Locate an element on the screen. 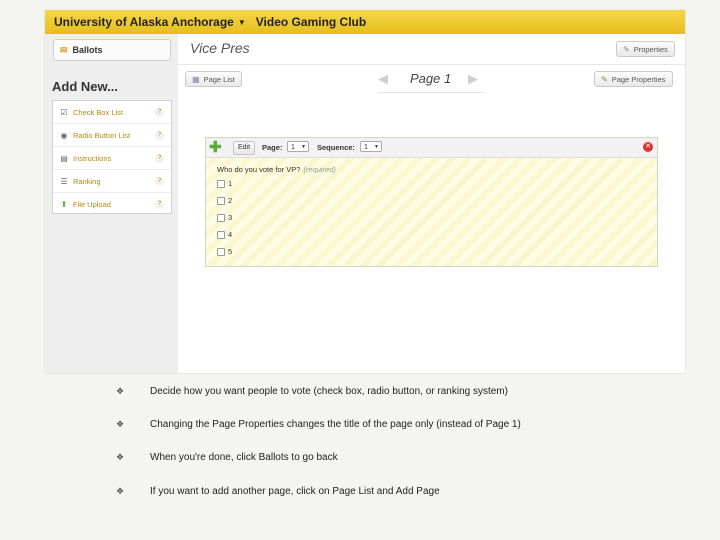 The height and width of the screenshot is (540, 720). question-toolbar: ✚ Edit Page: 1 ▼ Sequence: 1 ▼ ✕ is located at coordinates (431, 148).